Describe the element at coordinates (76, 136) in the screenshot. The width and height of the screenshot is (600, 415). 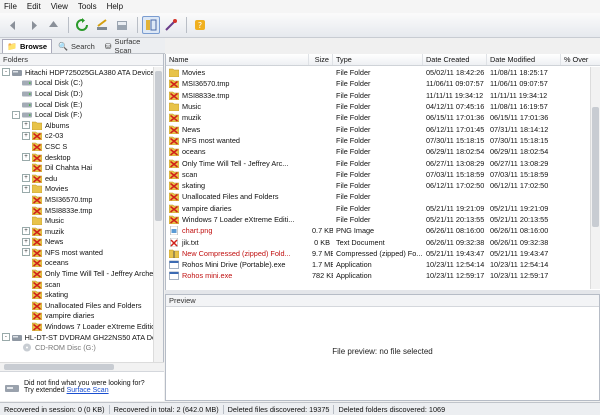
I see `tree-item: + c2-03` at that location.